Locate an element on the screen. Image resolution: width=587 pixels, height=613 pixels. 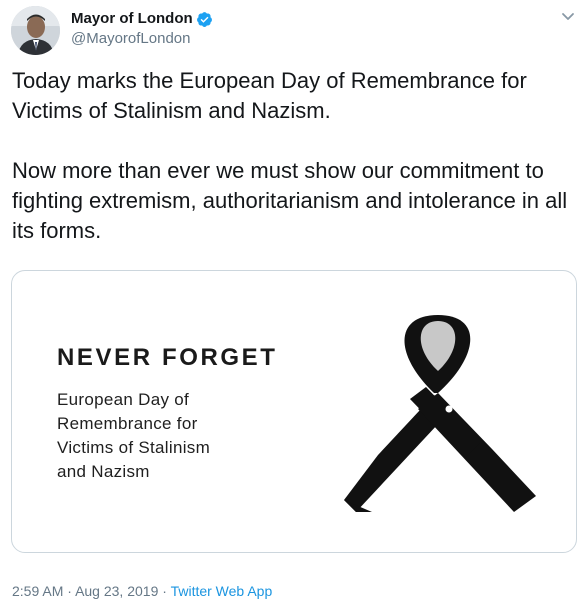
tweet-source-link: Twitter Web App is located at coordinates (222, 591).